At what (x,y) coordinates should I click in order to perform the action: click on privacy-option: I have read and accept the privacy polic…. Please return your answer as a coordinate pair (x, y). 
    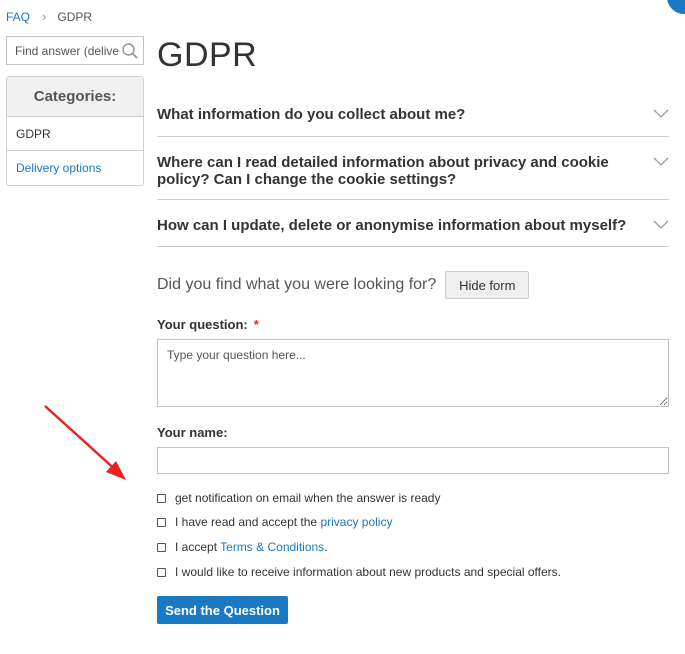
    Looking at the image, I should click on (274, 522).